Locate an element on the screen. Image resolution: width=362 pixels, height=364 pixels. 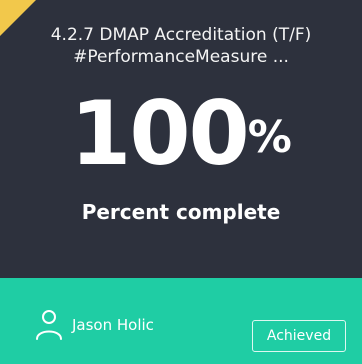
card-title-line-1: 4.2.7 DMAP Accreditation (T/F) is located at coordinates (181, 35).